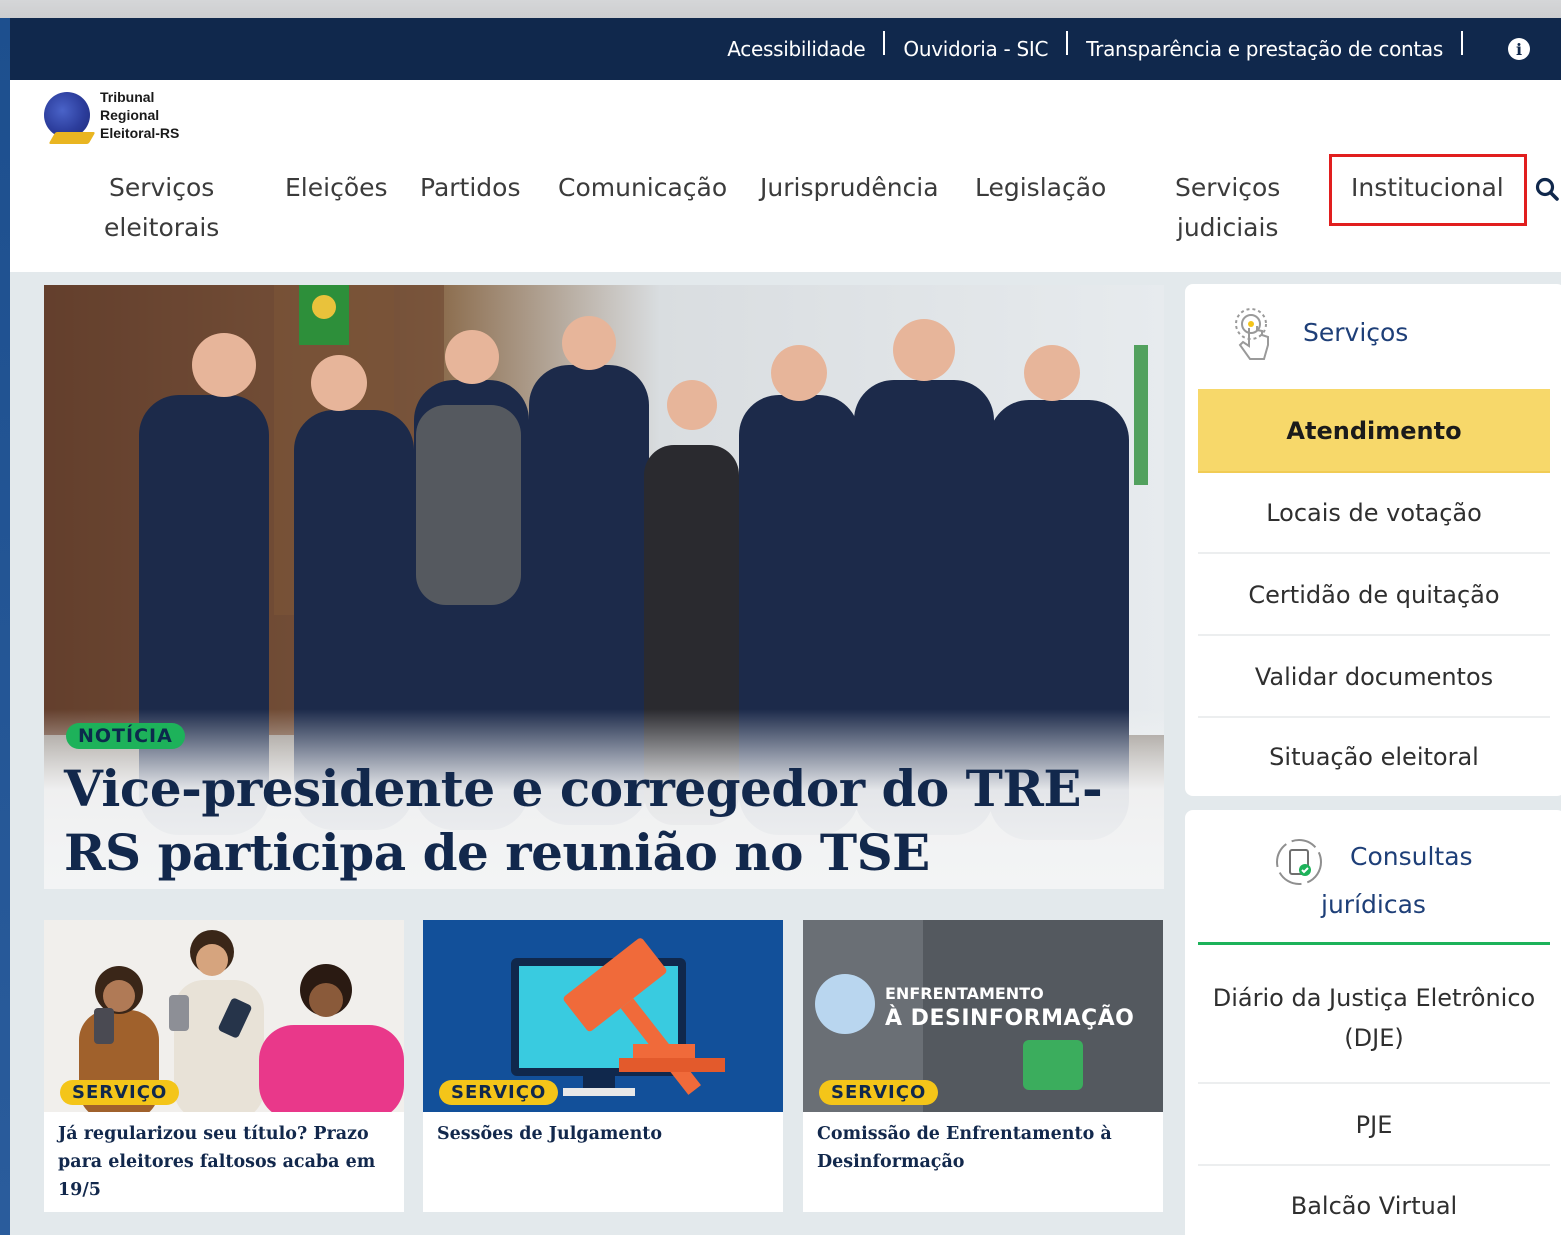 This screenshot has height=1235, width=1561. Describe the element at coordinates (1264, 49) in the screenshot. I see `transparency-link: Transparência e prestação de contas` at that location.